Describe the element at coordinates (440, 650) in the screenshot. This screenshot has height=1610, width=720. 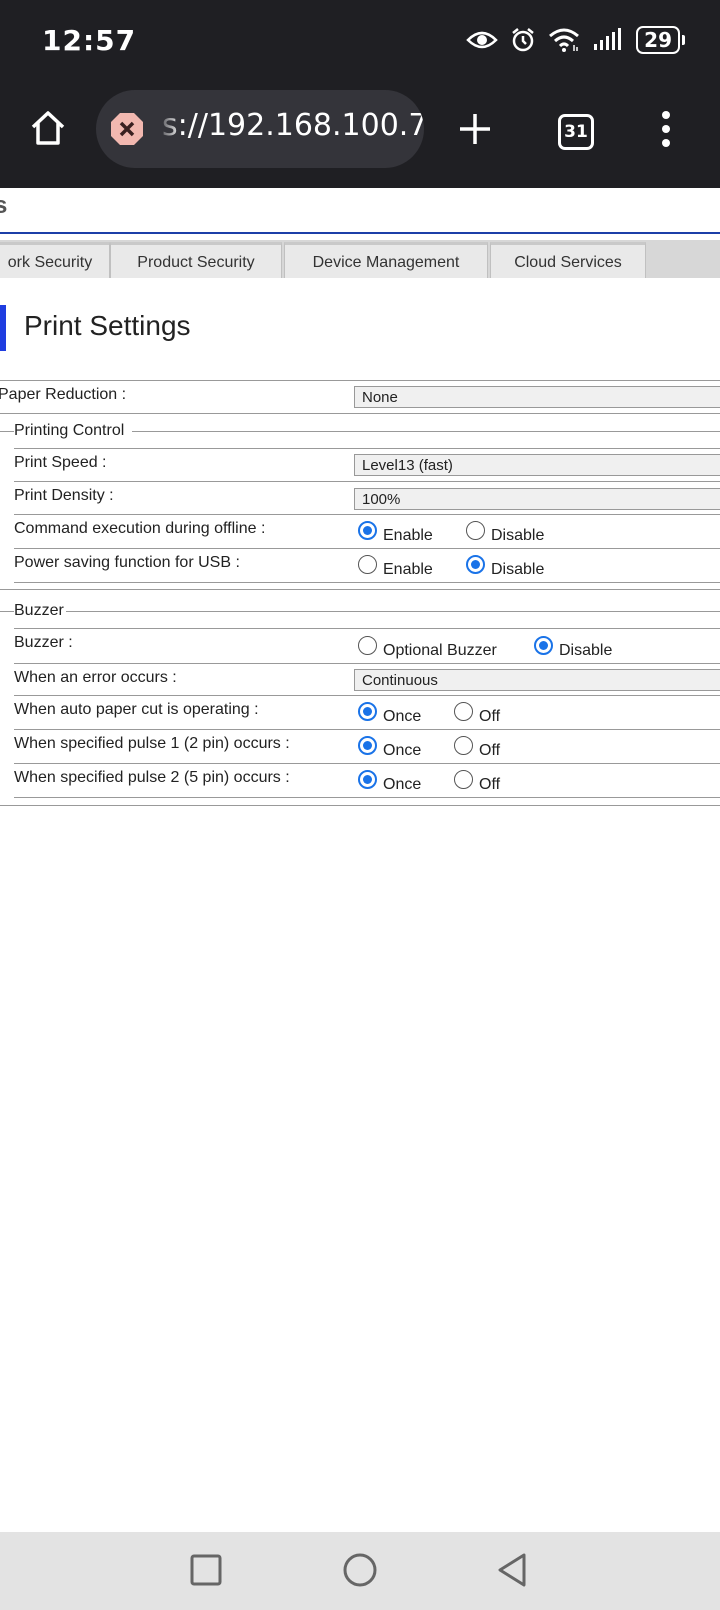
I see `buzzer-optional-label: Optional Buzzer` at that location.